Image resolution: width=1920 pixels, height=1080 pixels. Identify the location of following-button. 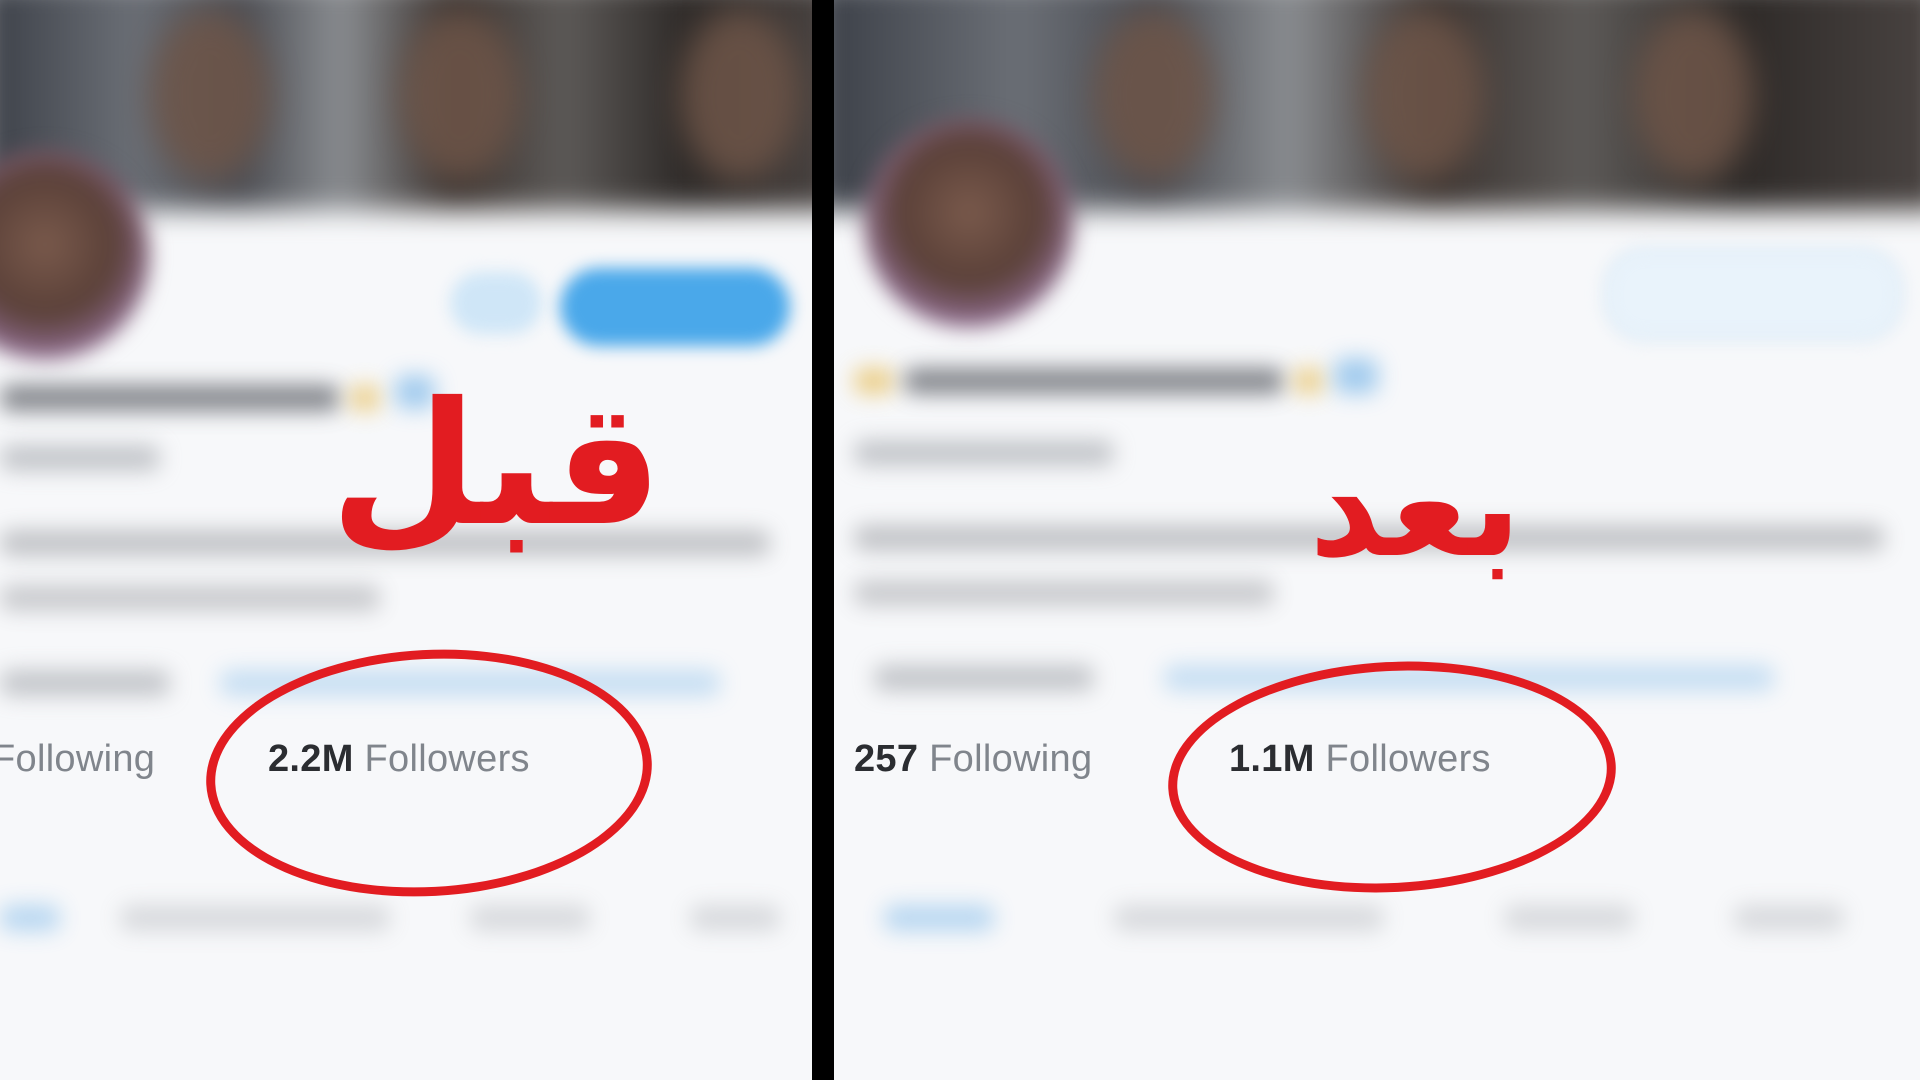
(1753, 294).